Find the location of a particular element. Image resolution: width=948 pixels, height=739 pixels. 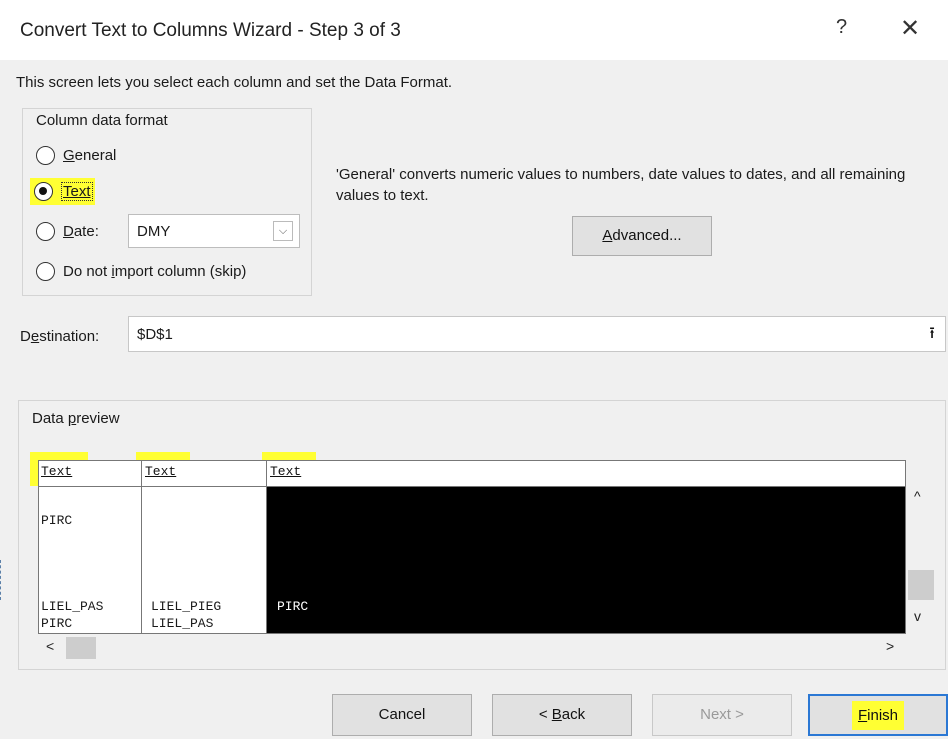

horizontal-scroll-thumb is located at coordinates (81, 648).